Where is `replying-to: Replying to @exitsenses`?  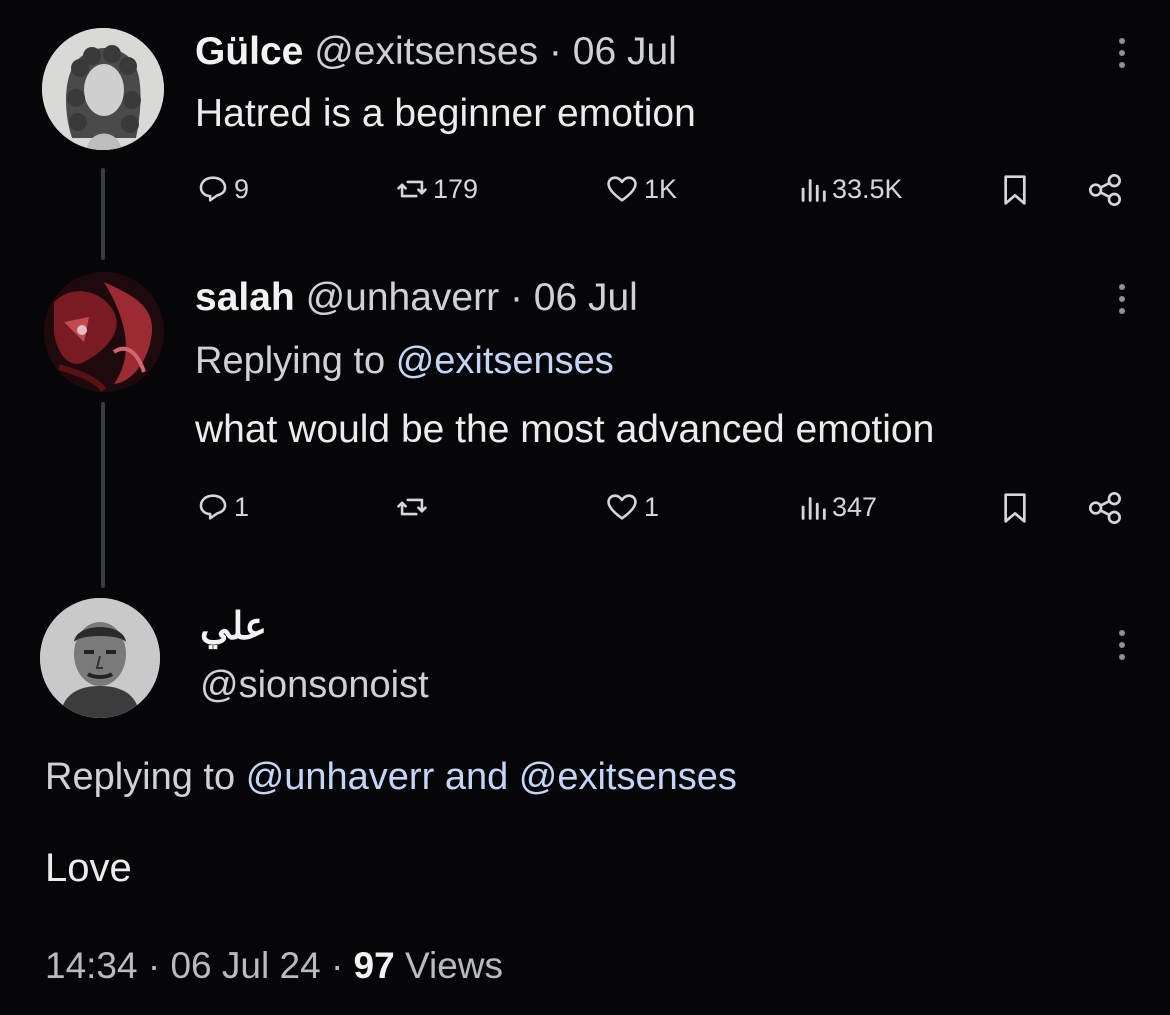 replying-to: Replying to @exitsenses is located at coordinates (404, 361).